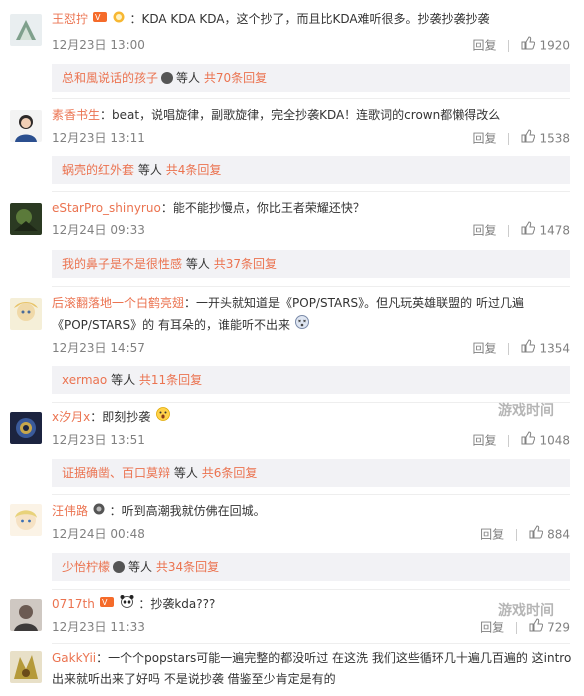  I want to click on reply-user: 我的鼻子是不是很性感, so click(122, 264).